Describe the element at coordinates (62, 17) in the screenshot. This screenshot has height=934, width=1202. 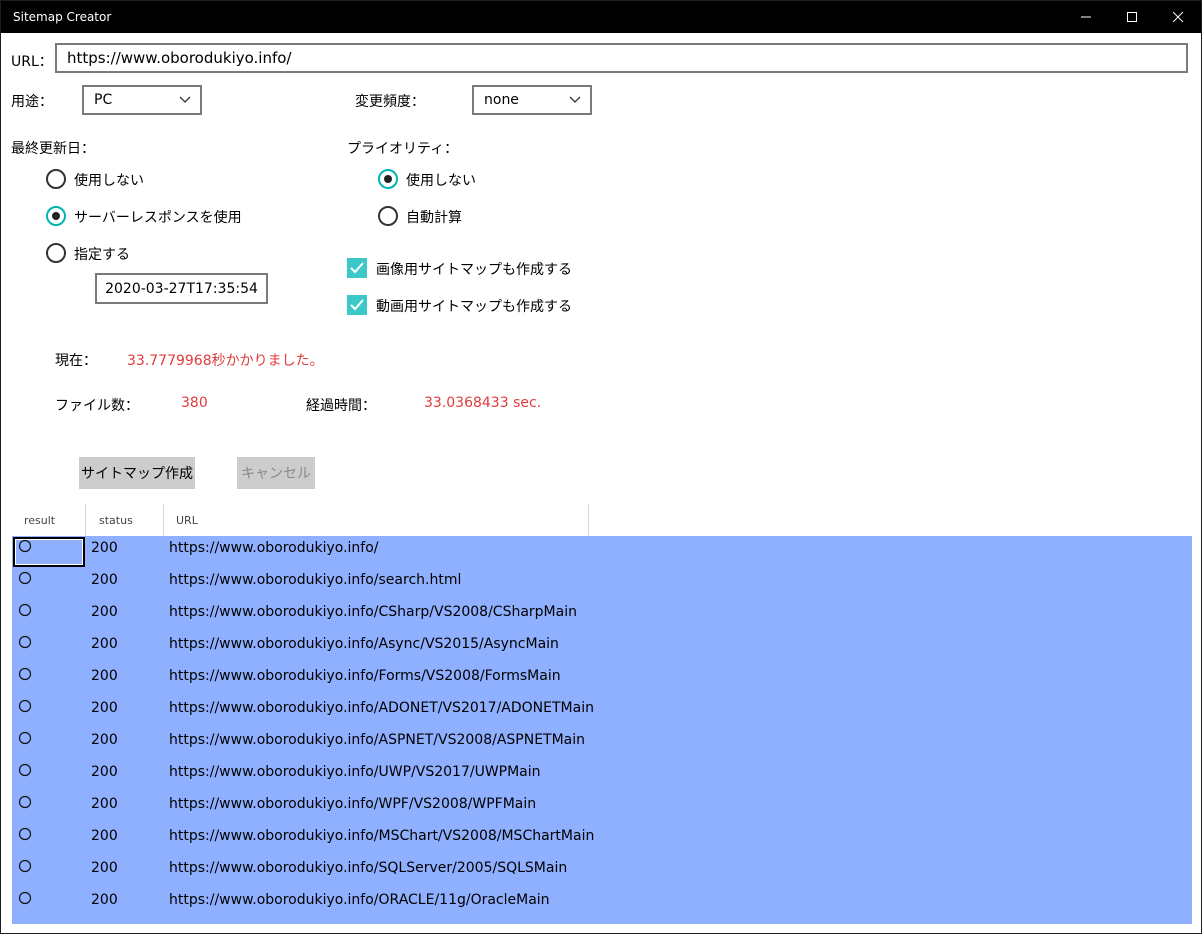
I see `window-title: Sitemap Creator` at that location.